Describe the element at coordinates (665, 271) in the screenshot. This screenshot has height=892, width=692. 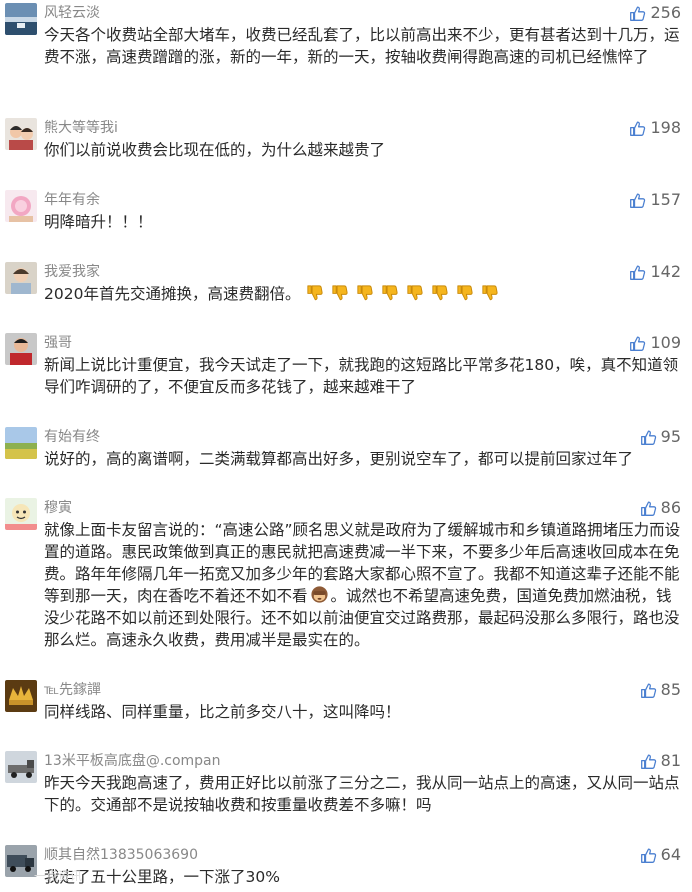
I see `like-count: 142` at that location.